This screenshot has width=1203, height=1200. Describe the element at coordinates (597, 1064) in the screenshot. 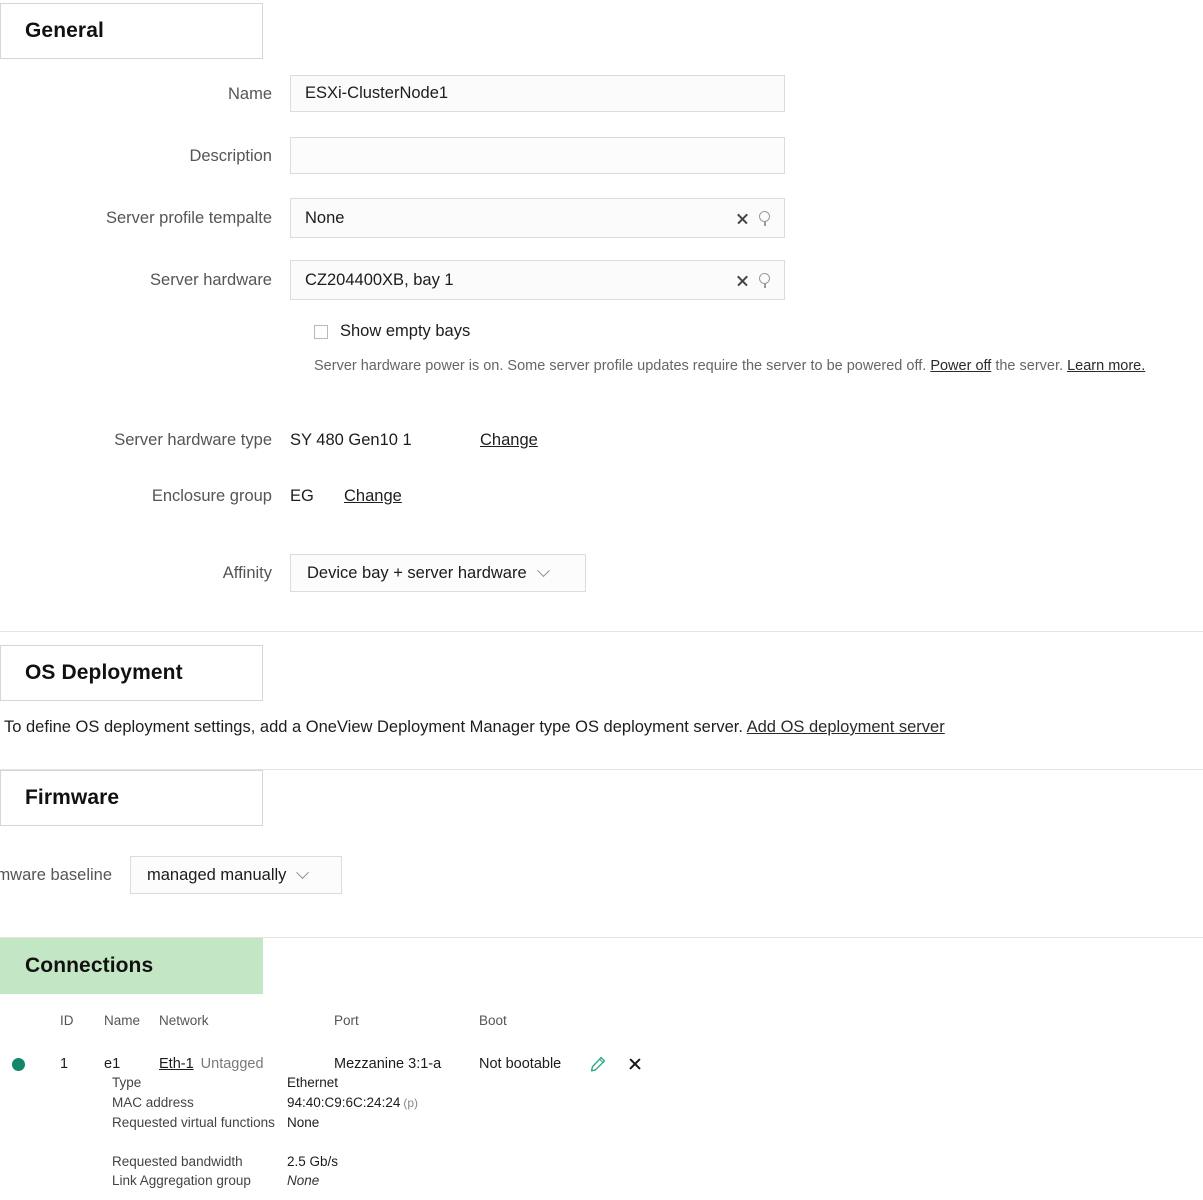

I see `pencil-icon` at that location.